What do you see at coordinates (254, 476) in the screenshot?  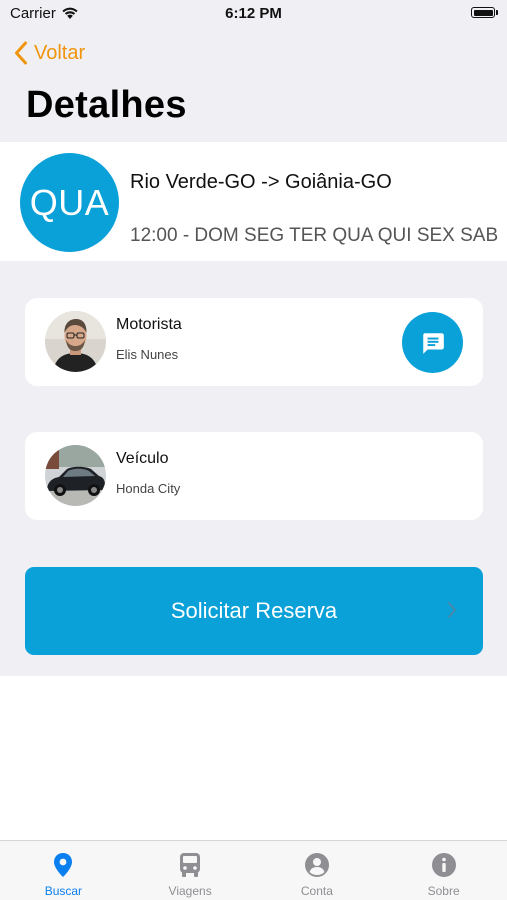 I see `vehicle-card: Veículo Honda City` at bounding box center [254, 476].